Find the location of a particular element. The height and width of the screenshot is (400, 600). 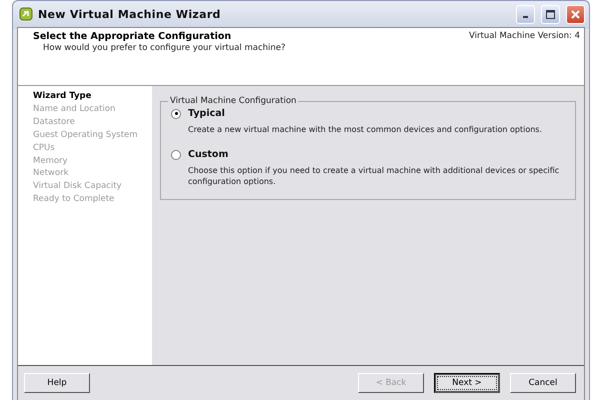

step-item: Virtual Disk Capacity is located at coordinates (78, 187).